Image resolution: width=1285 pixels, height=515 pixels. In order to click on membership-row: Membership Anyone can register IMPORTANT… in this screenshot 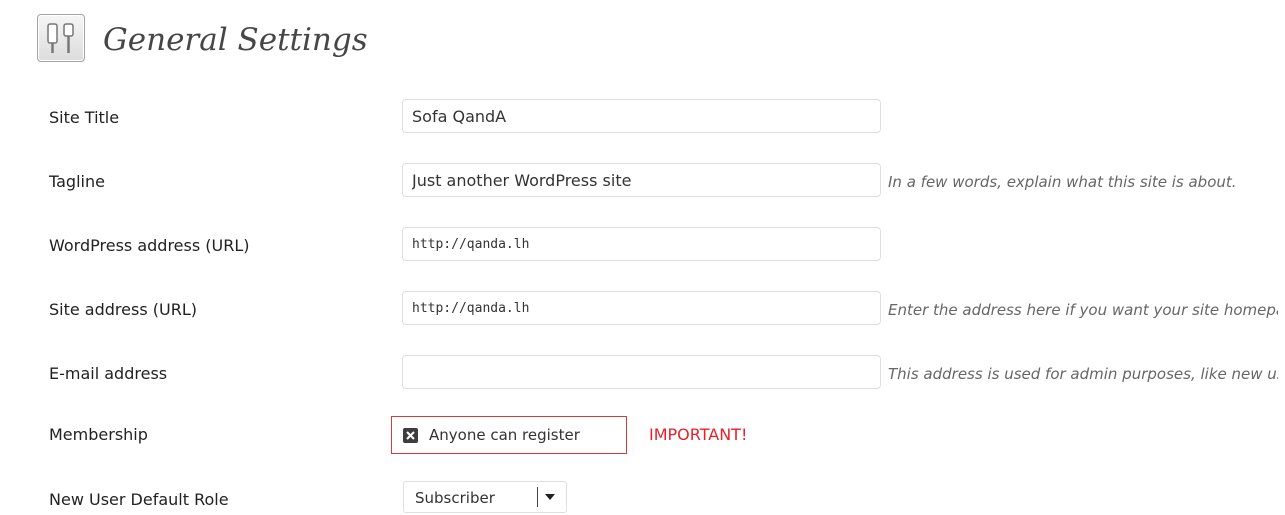, I will do `click(642, 436)`.